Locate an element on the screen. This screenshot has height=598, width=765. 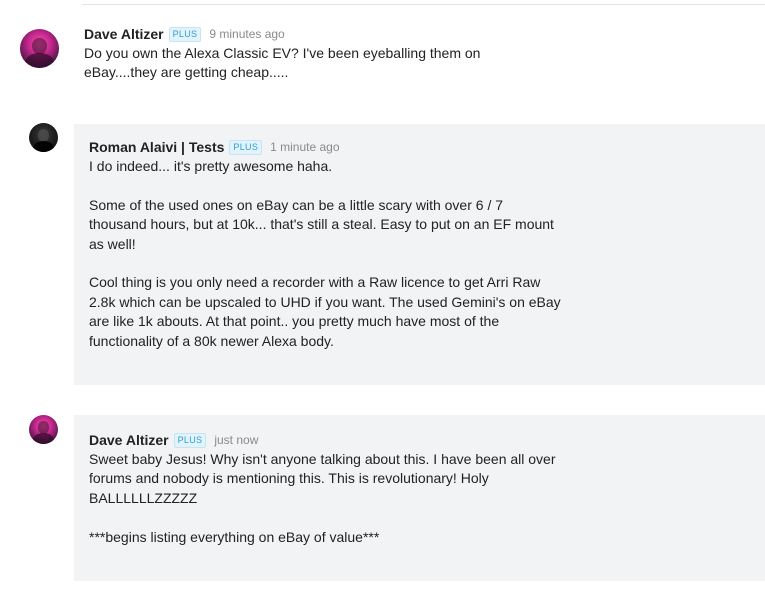
comment-paragraph: I do indeed... it's pretty awesome haha. is located at coordinates (211, 166).